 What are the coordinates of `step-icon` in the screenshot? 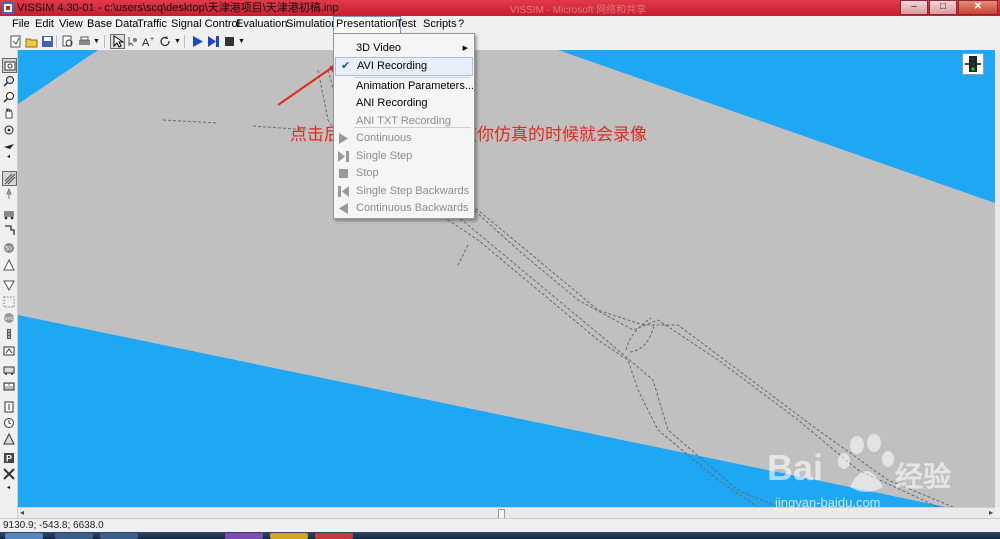 It's located at (343, 156).